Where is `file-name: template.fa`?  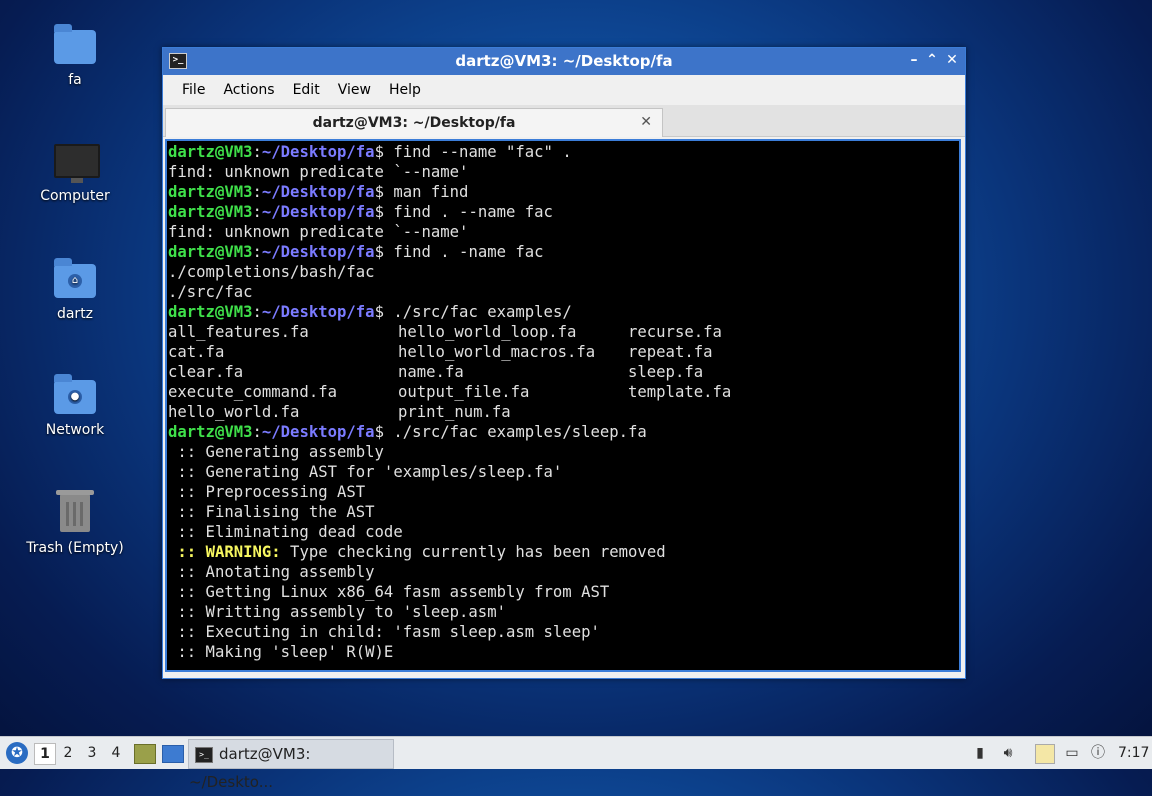
file-name: template.fa is located at coordinates (680, 392).